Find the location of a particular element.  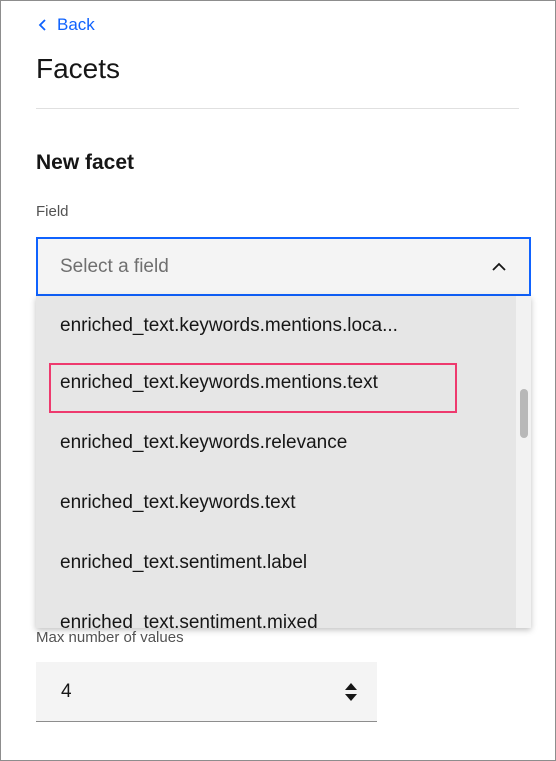

dropdown-option: enriched_text.sentiment.mixed is located at coordinates (276, 610).